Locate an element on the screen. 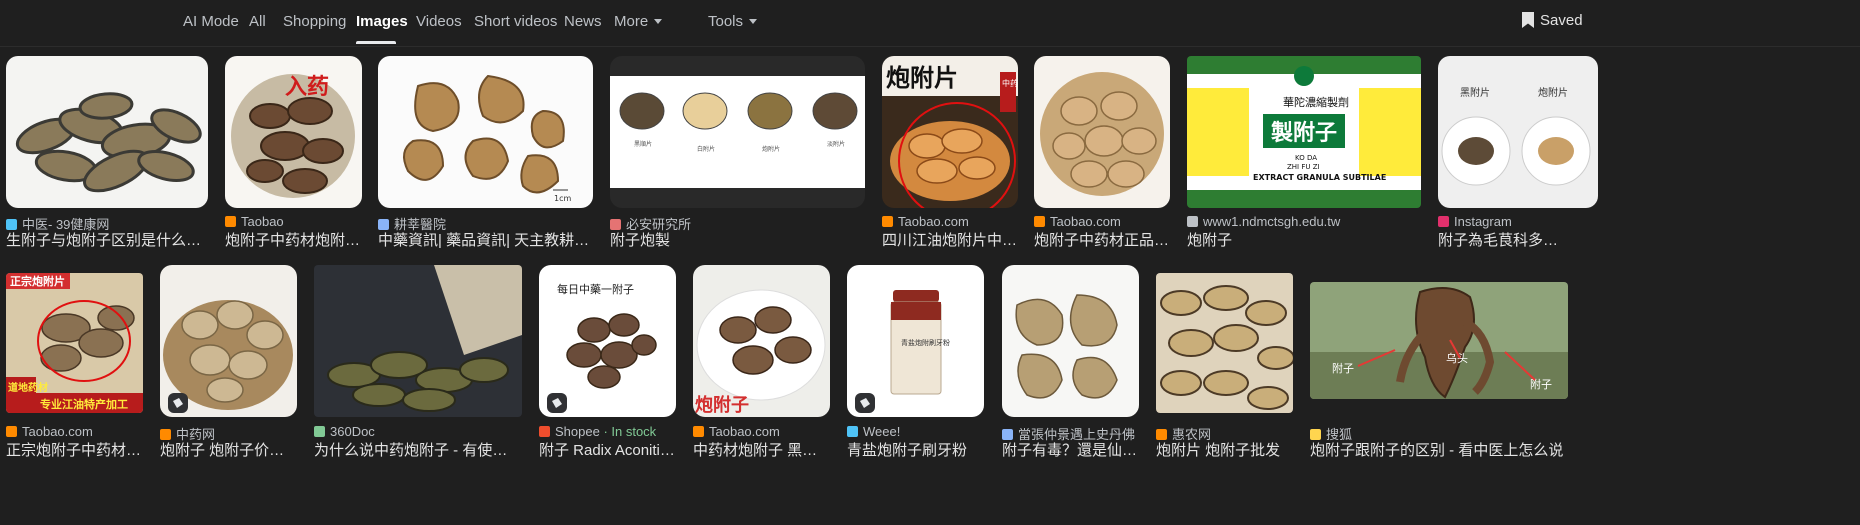  result-thumbnail: 炮附片 中药村 is located at coordinates (950, 132).